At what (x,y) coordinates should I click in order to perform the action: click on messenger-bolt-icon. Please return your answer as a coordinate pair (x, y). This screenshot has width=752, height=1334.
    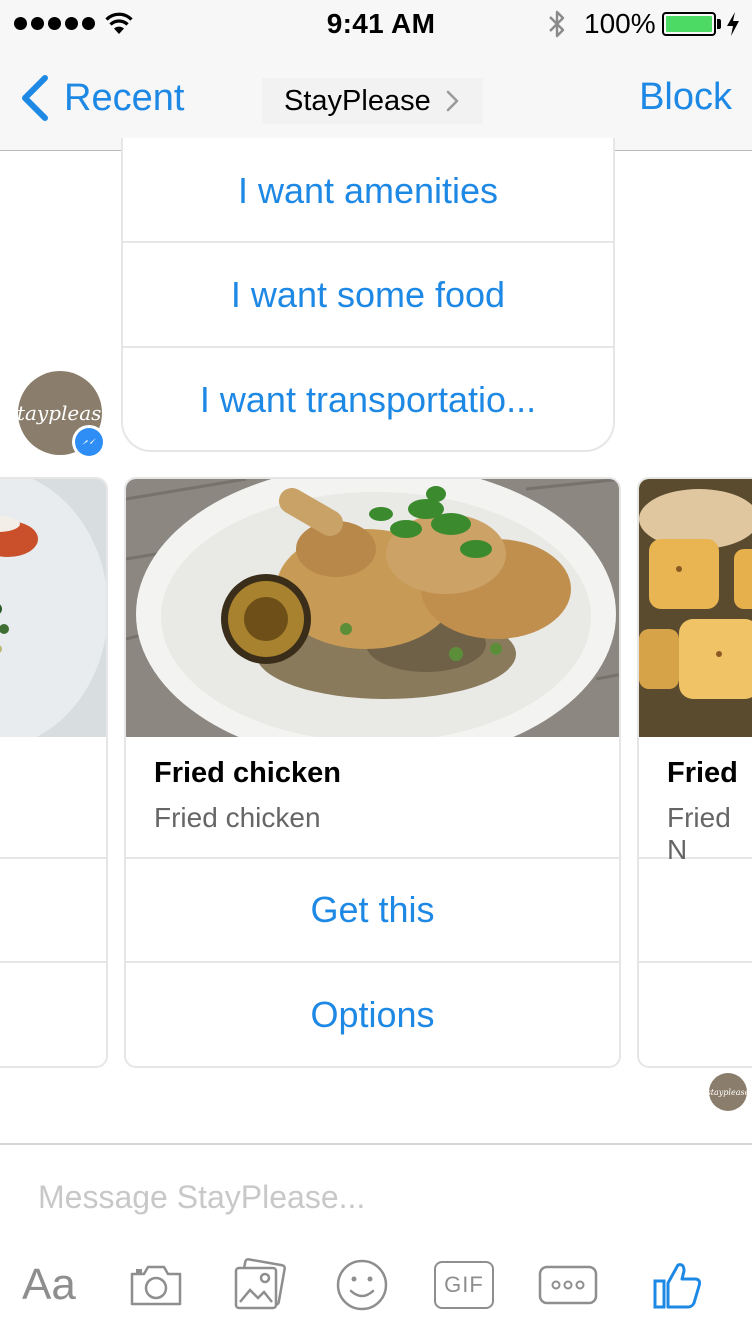
    Looking at the image, I should click on (89, 441).